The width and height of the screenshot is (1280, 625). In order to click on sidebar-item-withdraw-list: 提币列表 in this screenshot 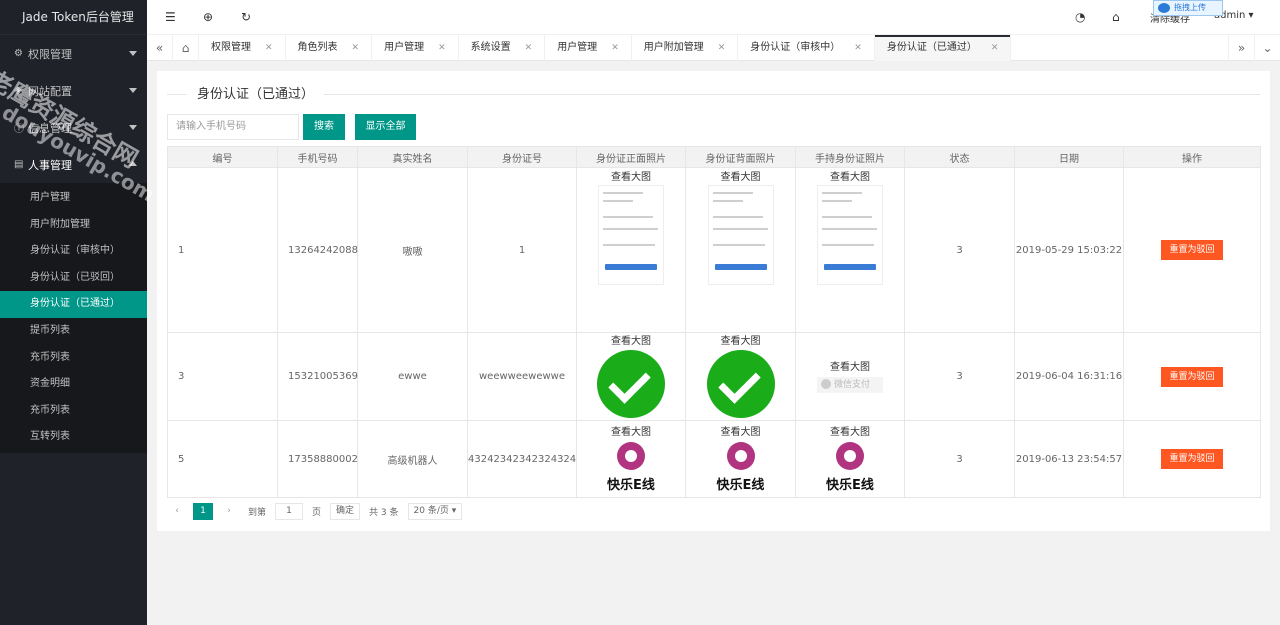, I will do `click(73, 331)`.